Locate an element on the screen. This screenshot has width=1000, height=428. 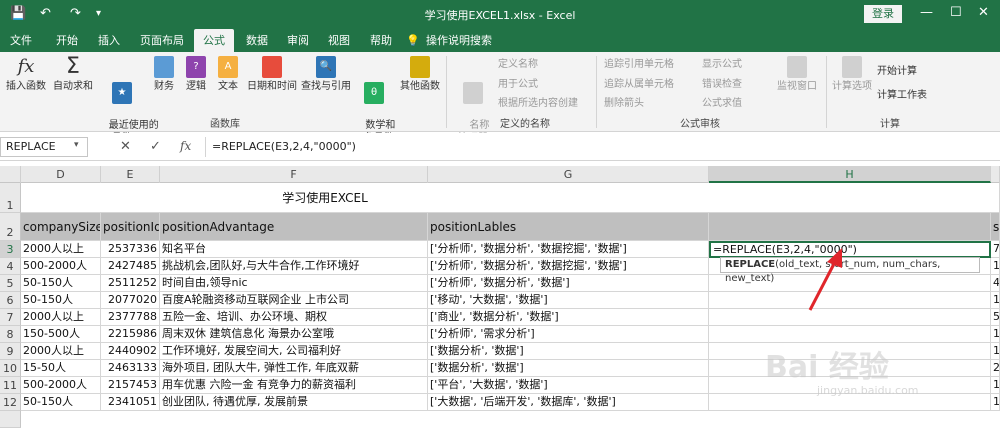
arrow-shaft is located at coordinates (823, 285).